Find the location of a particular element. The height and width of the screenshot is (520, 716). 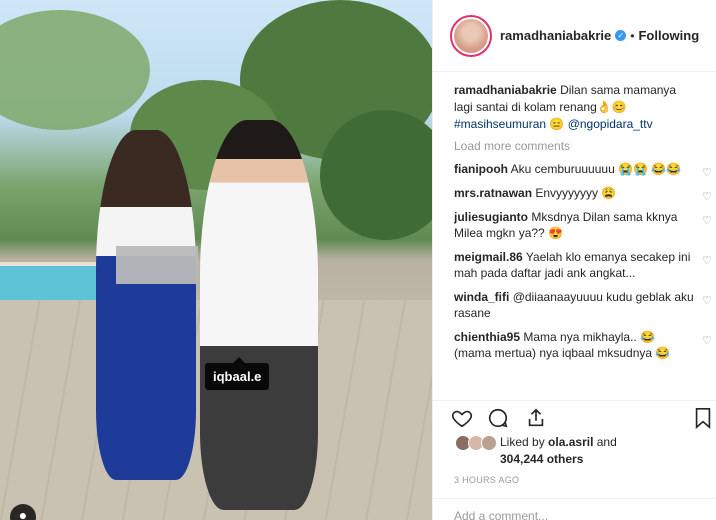

comment-username: juliesugianto is located at coordinates (491, 217).